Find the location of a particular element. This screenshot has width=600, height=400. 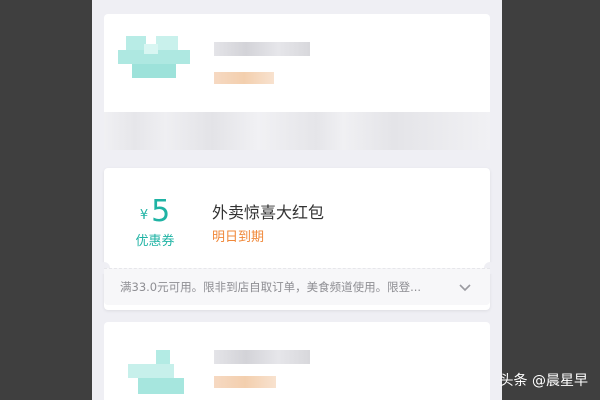

blurred-description is located at coordinates (297, 131).